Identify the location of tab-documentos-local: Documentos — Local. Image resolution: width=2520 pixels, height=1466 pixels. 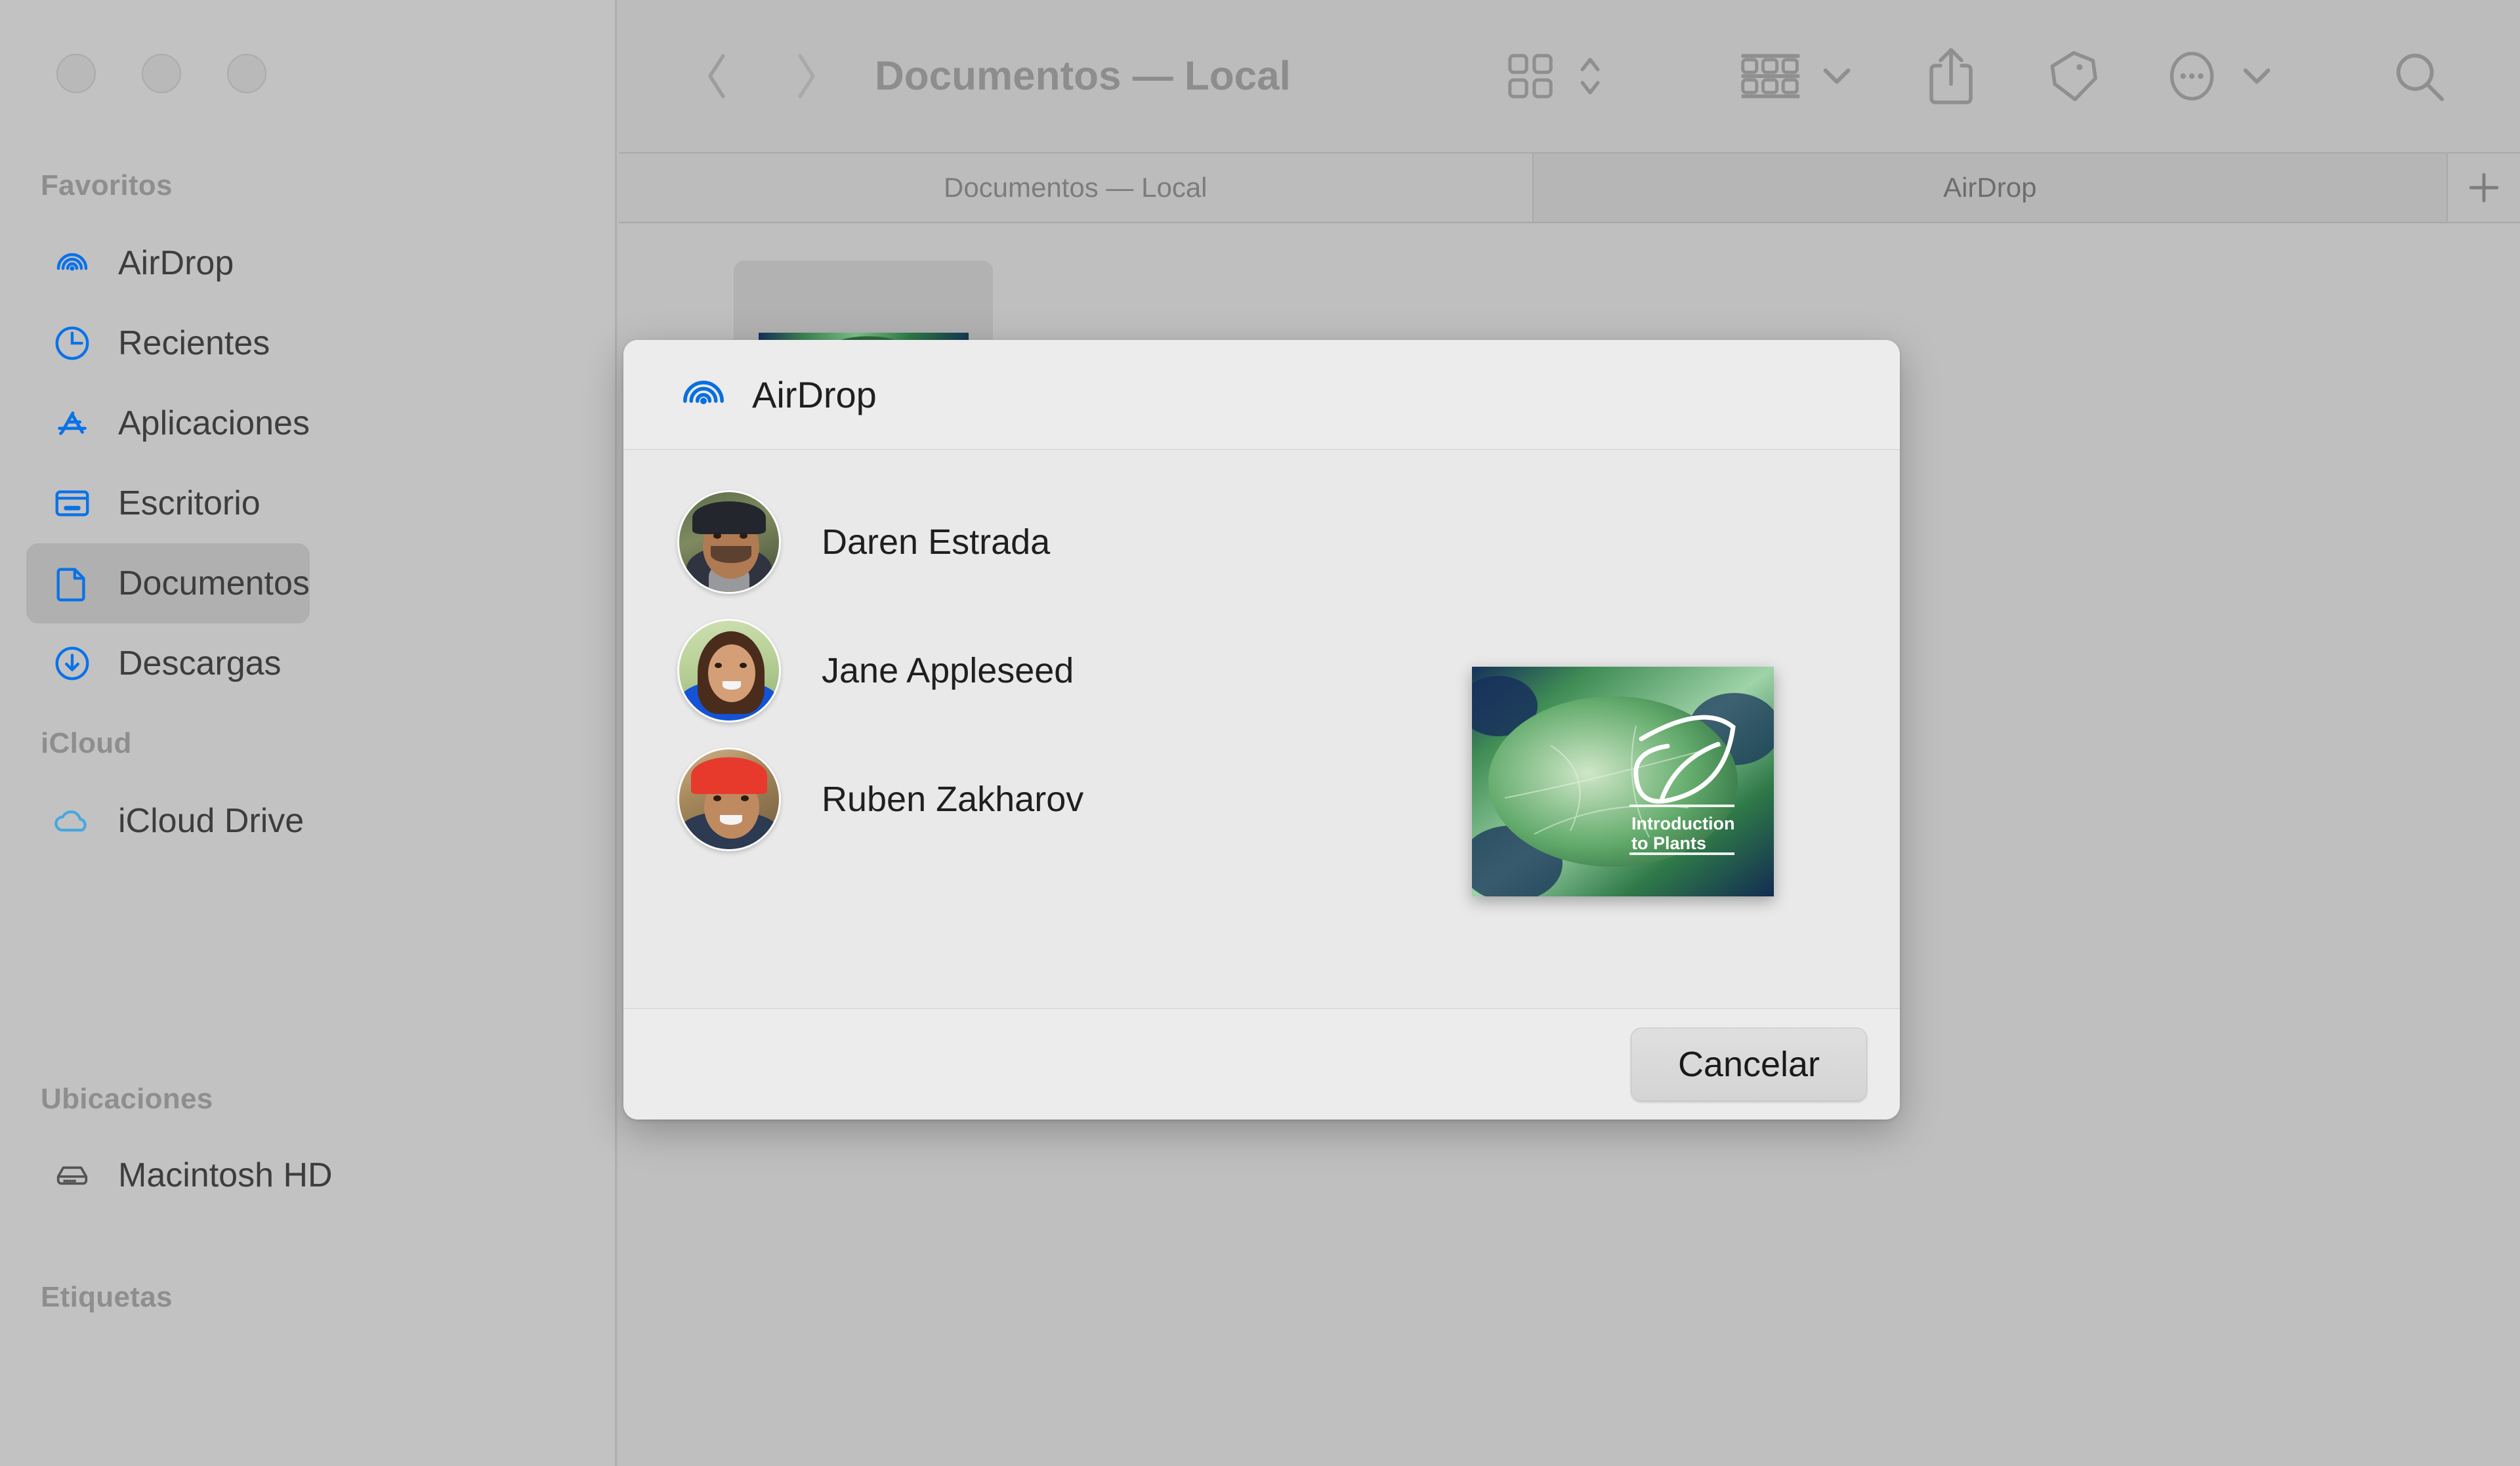
(1076, 188).